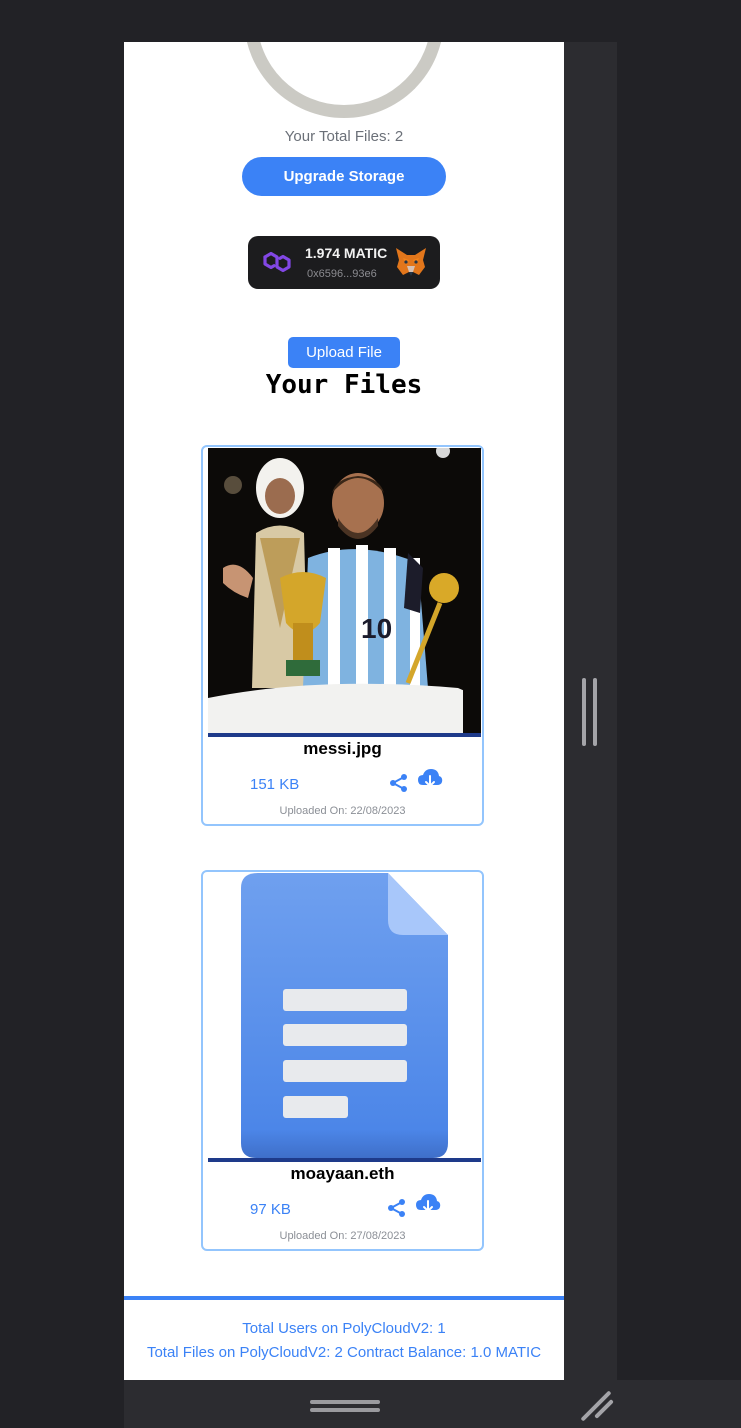  I want to click on footer-divider, so click(344, 1298).